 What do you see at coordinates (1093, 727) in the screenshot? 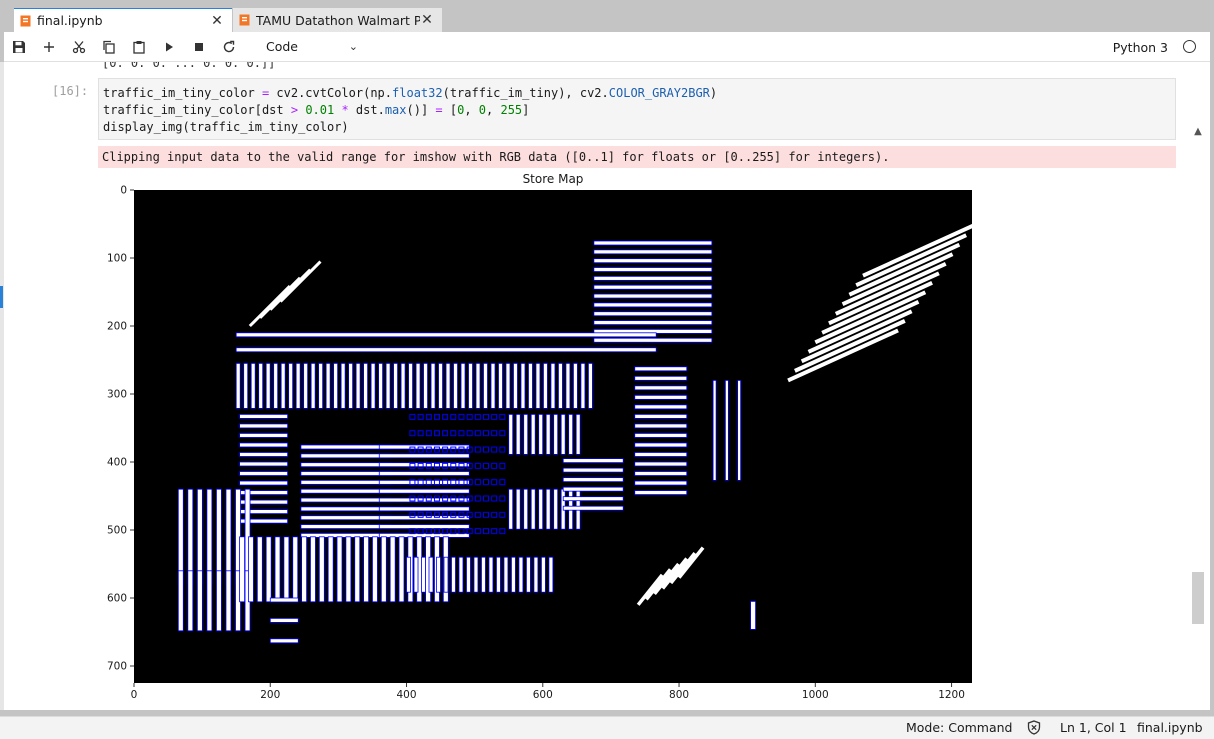
I see `status-cursor-position: Ln 1, Col 1` at bounding box center [1093, 727].